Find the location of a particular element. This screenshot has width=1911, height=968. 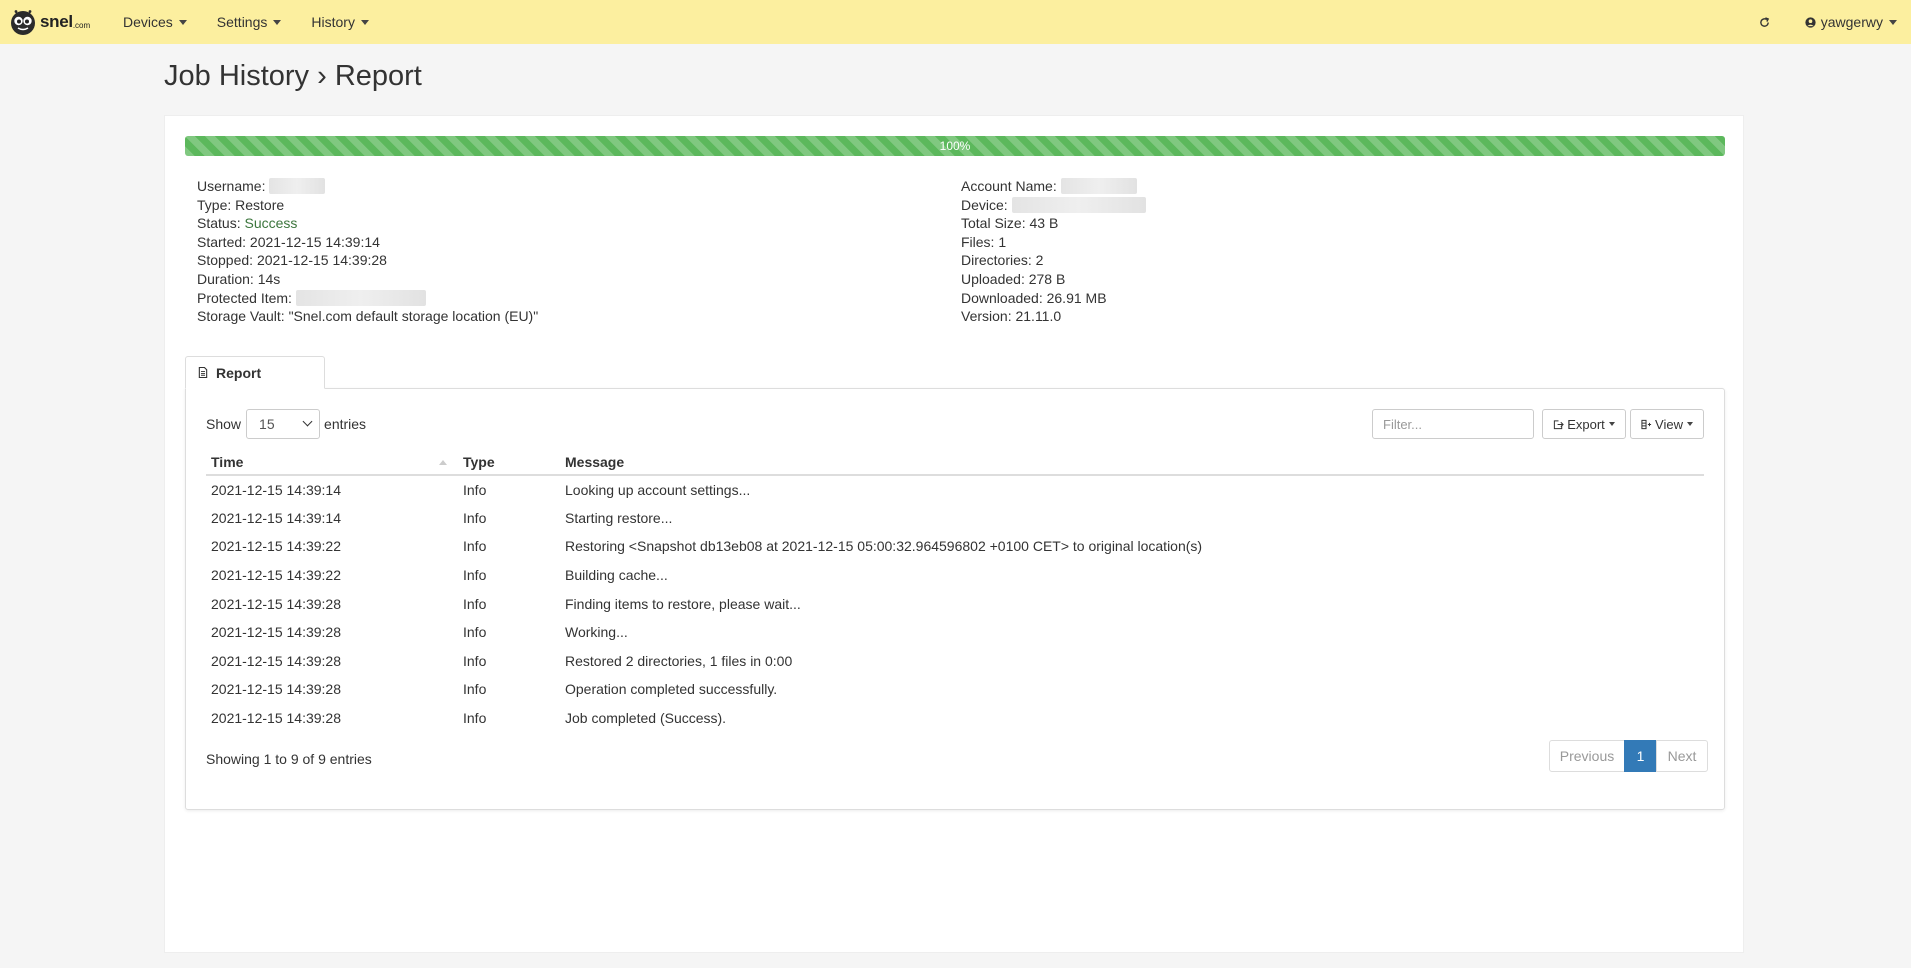

nav-history-label: History is located at coordinates (333, 22).